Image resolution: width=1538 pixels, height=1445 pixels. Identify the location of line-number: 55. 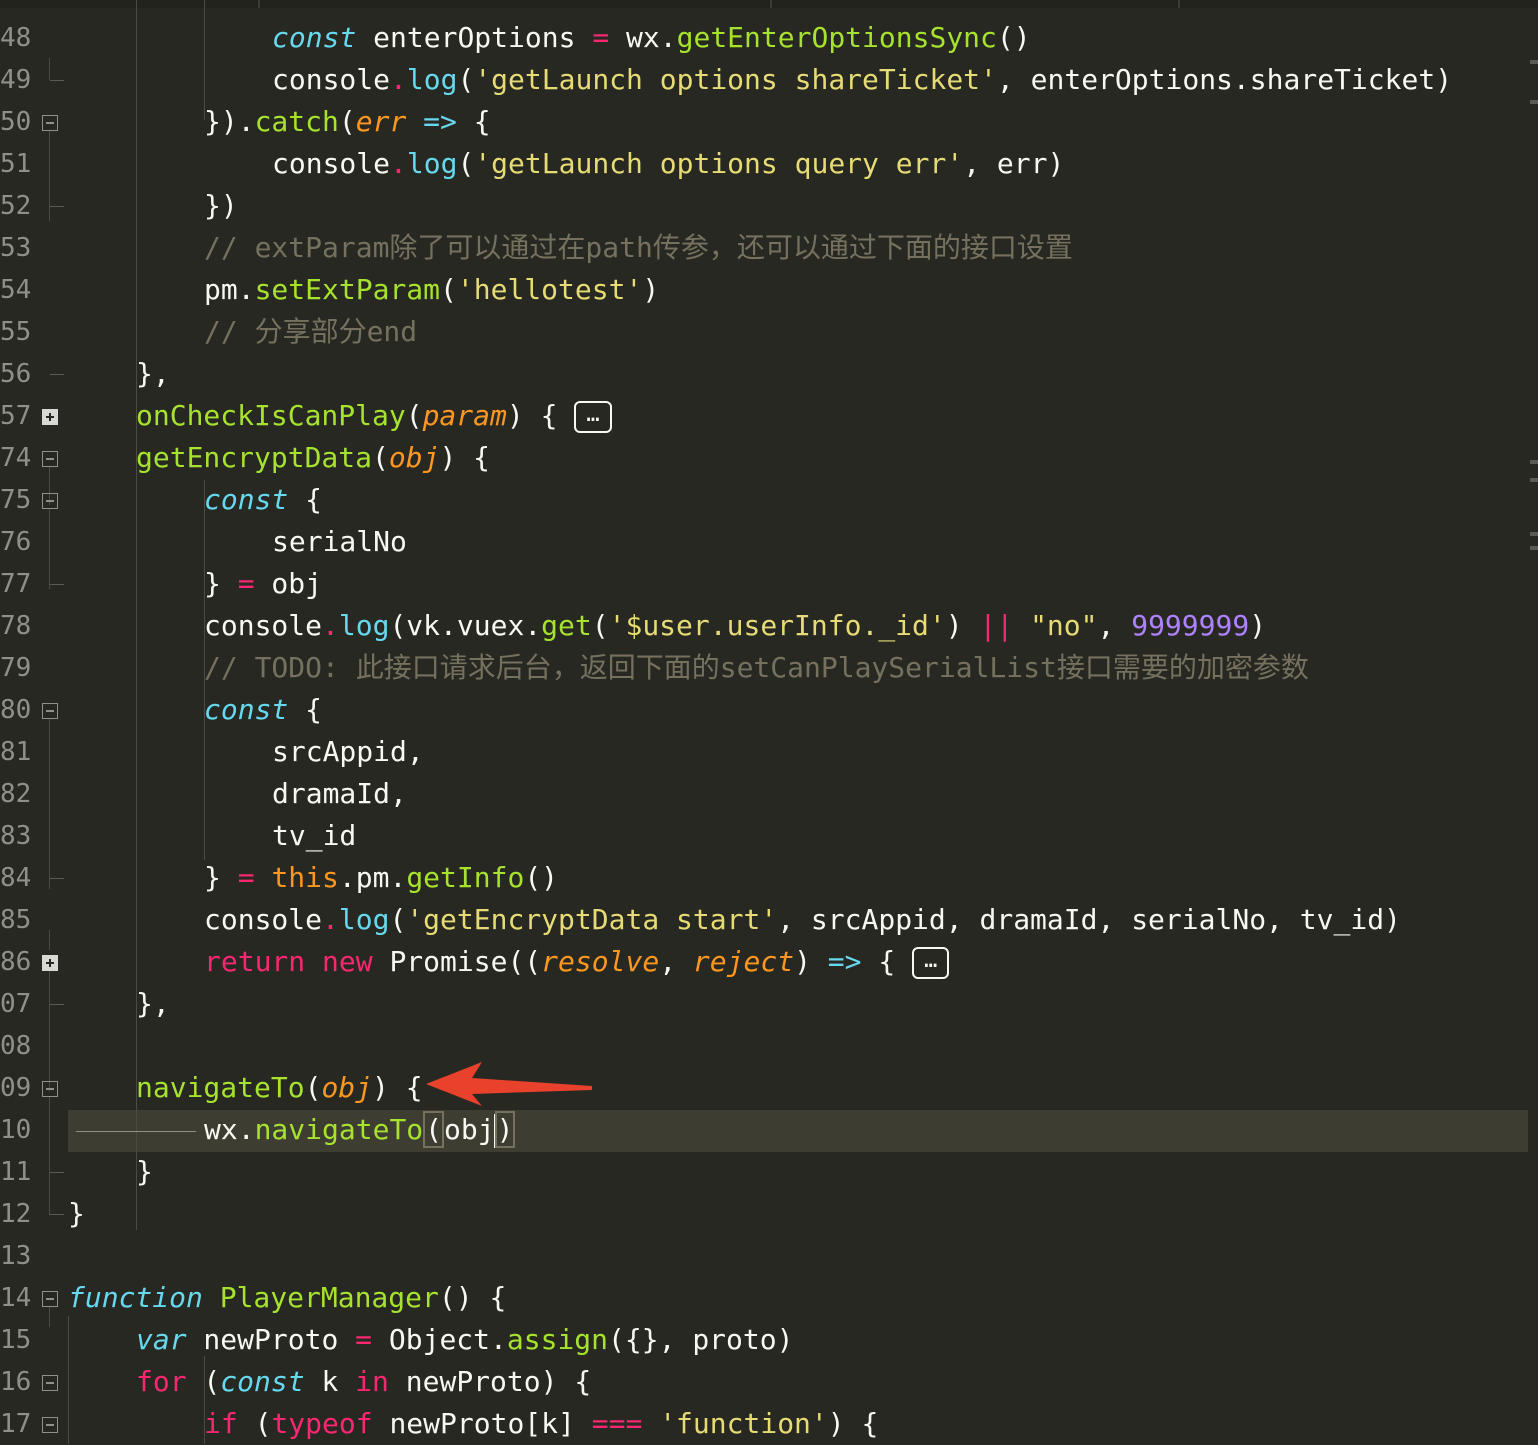
(16, 332).